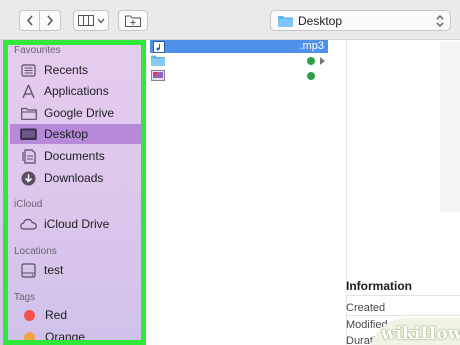  I want to click on sidebar-item-test: test, so click(75, 270).